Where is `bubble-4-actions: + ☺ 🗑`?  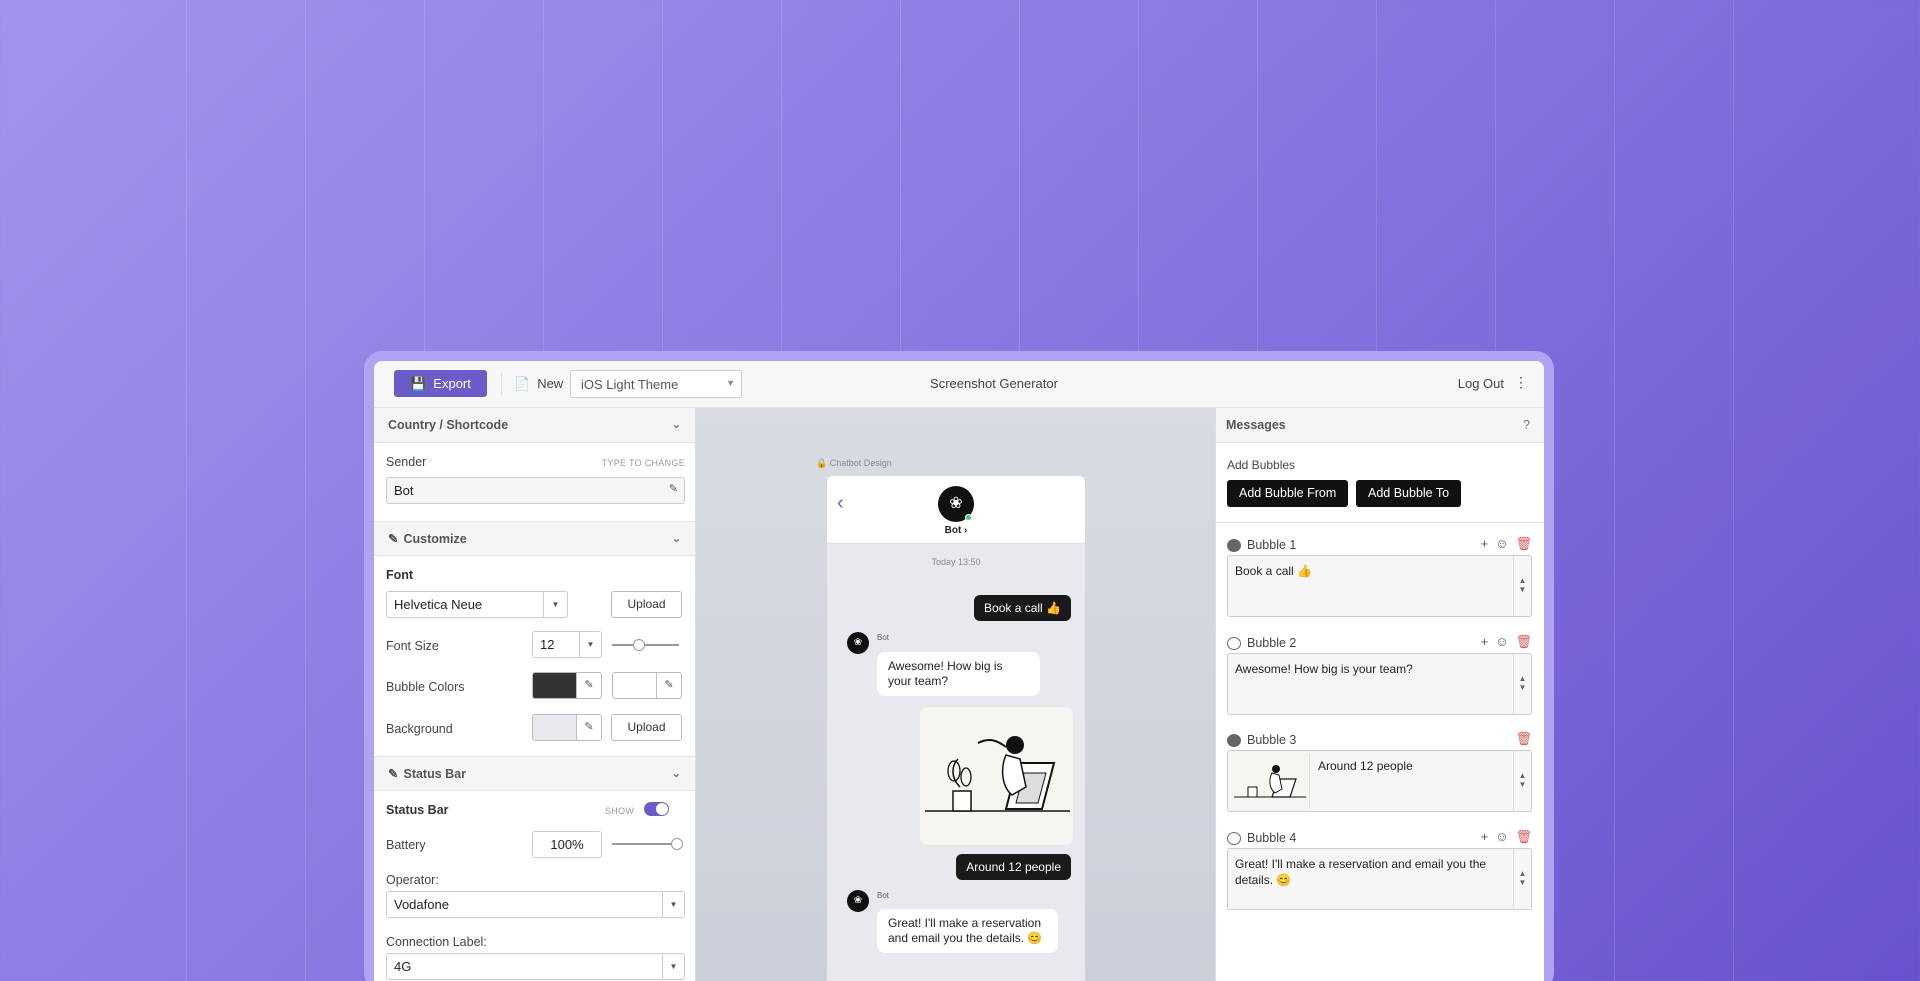 bubble-4-actions: + ☺ 🗑 is located at coordinates (1506, 837).